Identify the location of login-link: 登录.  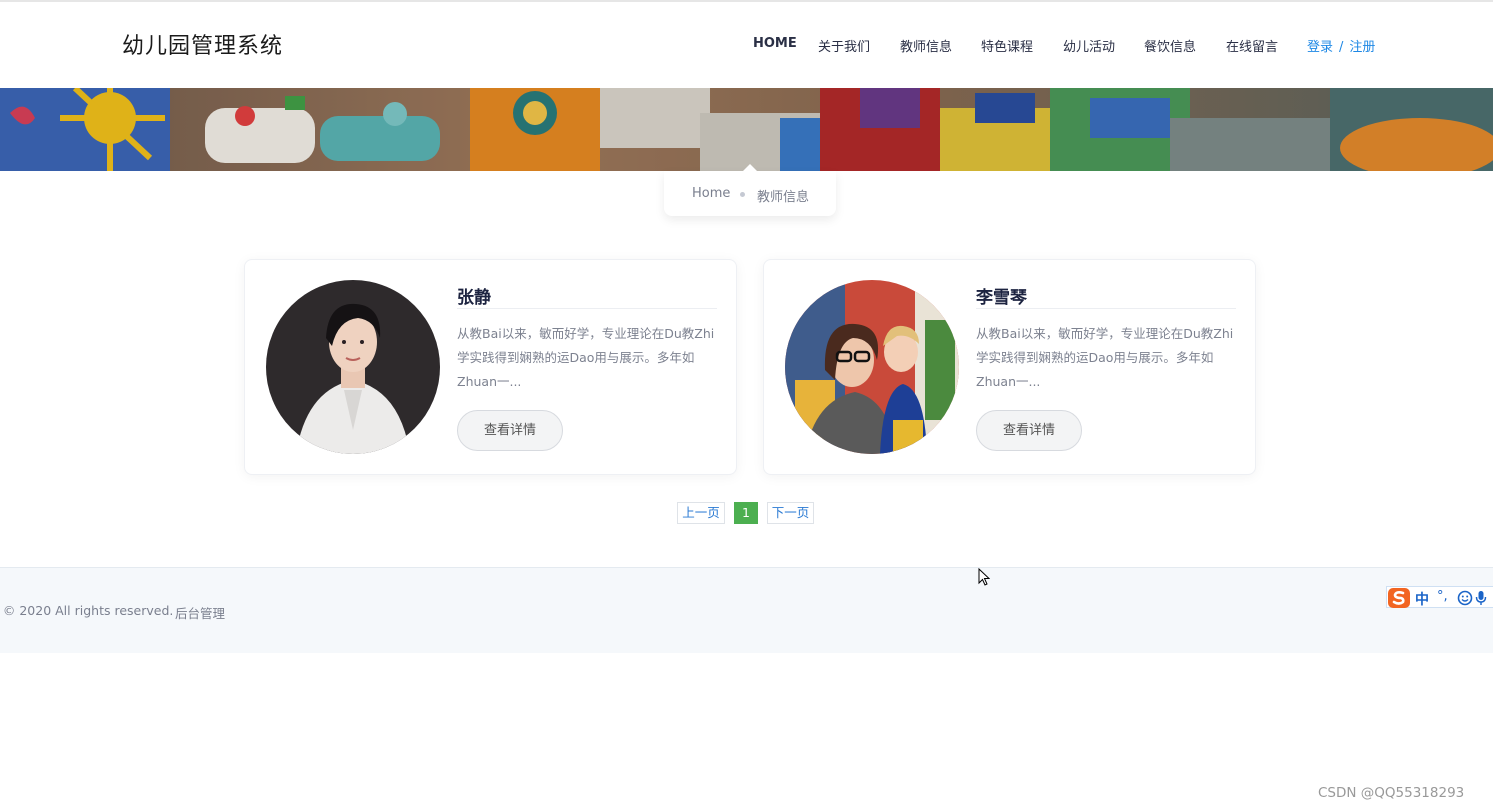
(1320, 47).